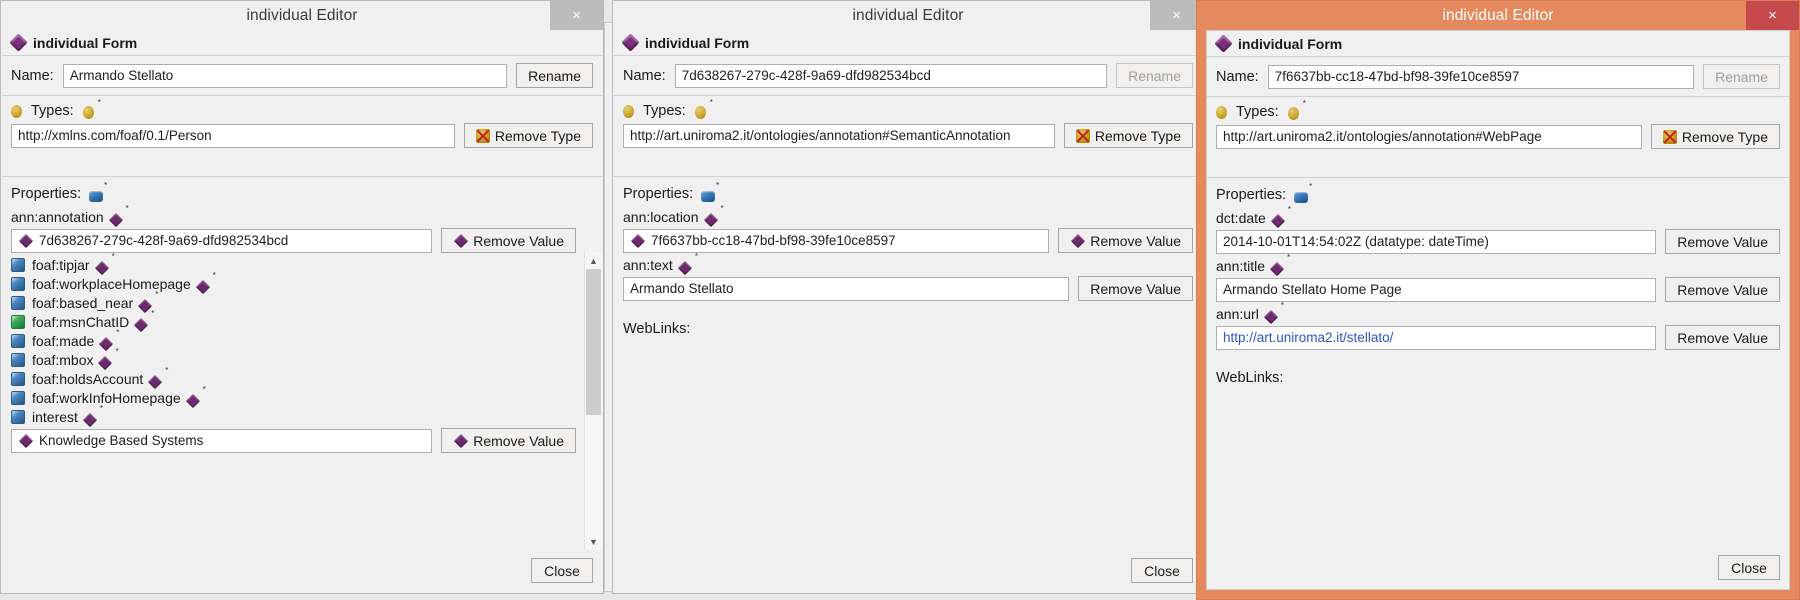 The height and width of the screenshot is (600, 1800). I want to click on window-3-remove-type-label: Remove Type, so click(1724, 136).